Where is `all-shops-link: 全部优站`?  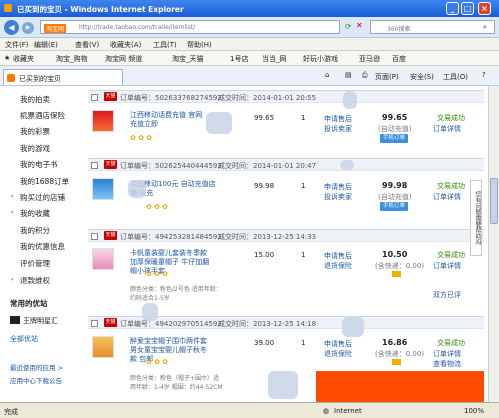 all-shops-link: 全部优站 is located at coordinates (24, 339).